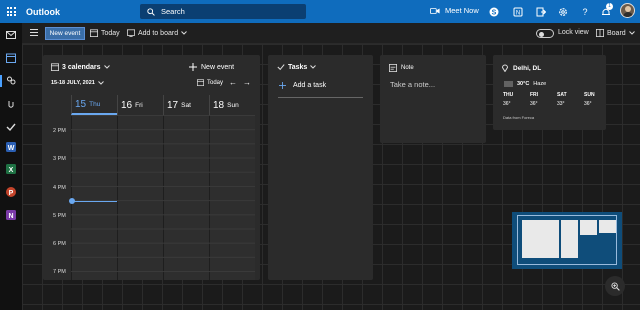 This screenshot has width=640, height=310. I want to click on weather-source: Data from Foreca, so click(518, 117).